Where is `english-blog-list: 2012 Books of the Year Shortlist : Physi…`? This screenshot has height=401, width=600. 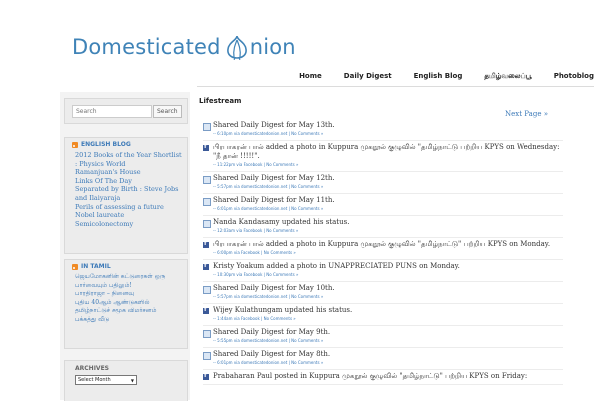 english-blog-list: 2012 Books of the Year Shortlist : Physi… is located at coordinates (128, 189).